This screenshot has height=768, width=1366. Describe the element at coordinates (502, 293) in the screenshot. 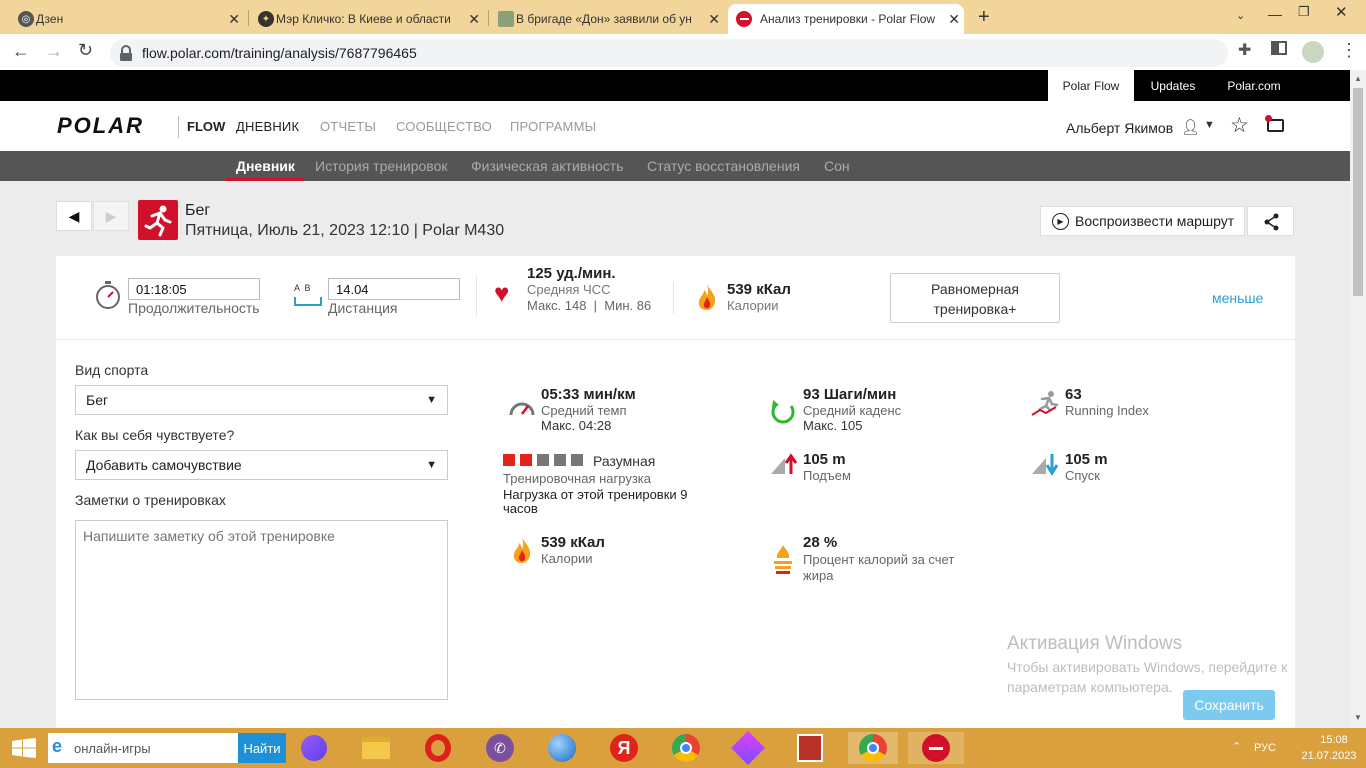

I see `heart-icon: ♥` at that location.